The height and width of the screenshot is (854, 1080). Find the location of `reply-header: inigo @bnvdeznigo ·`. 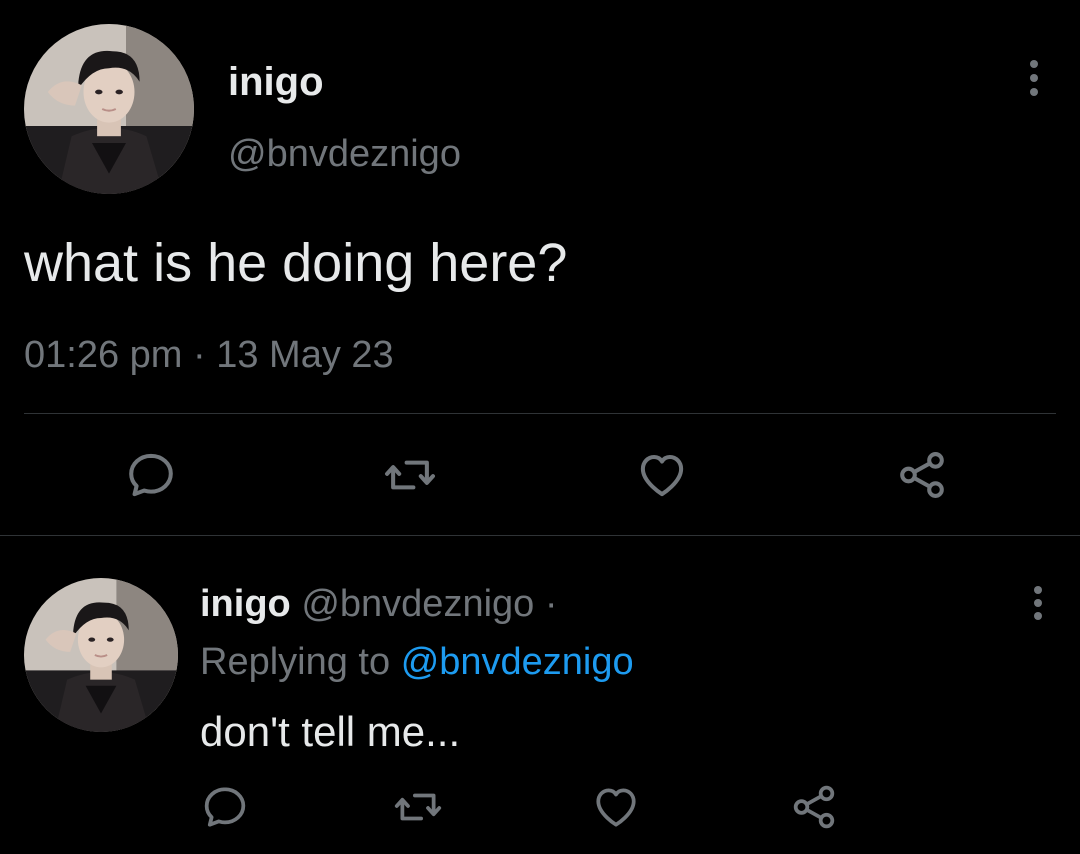

reply-header: inigo @bnvdeznigo · is located at coordinates (379, 604).